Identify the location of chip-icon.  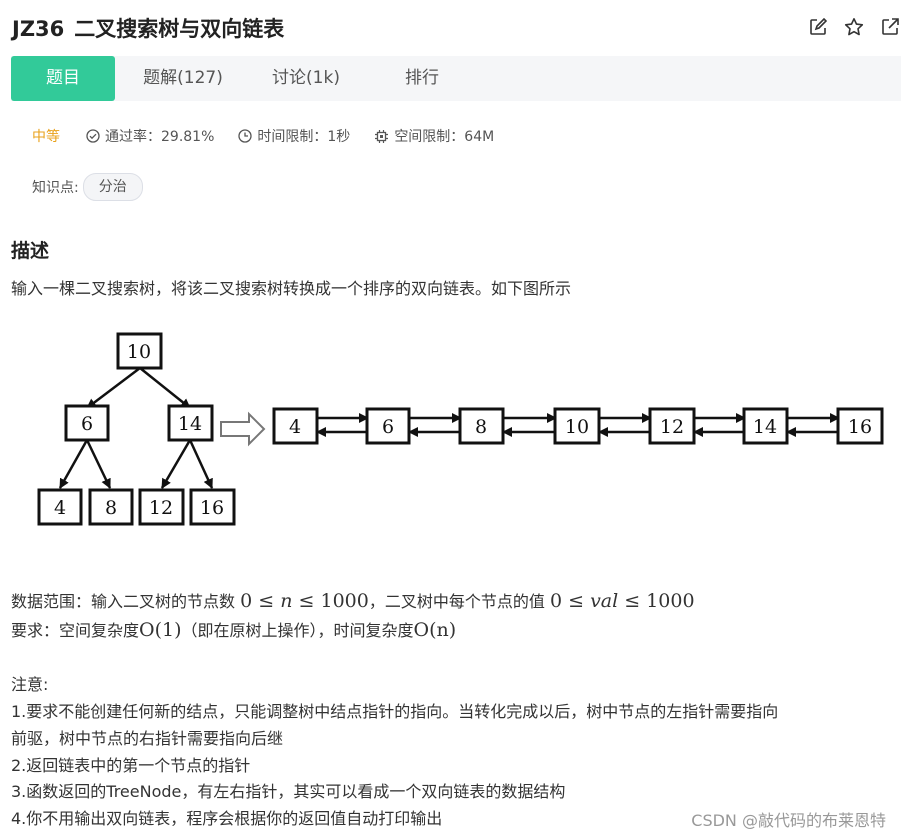
(382, 136).